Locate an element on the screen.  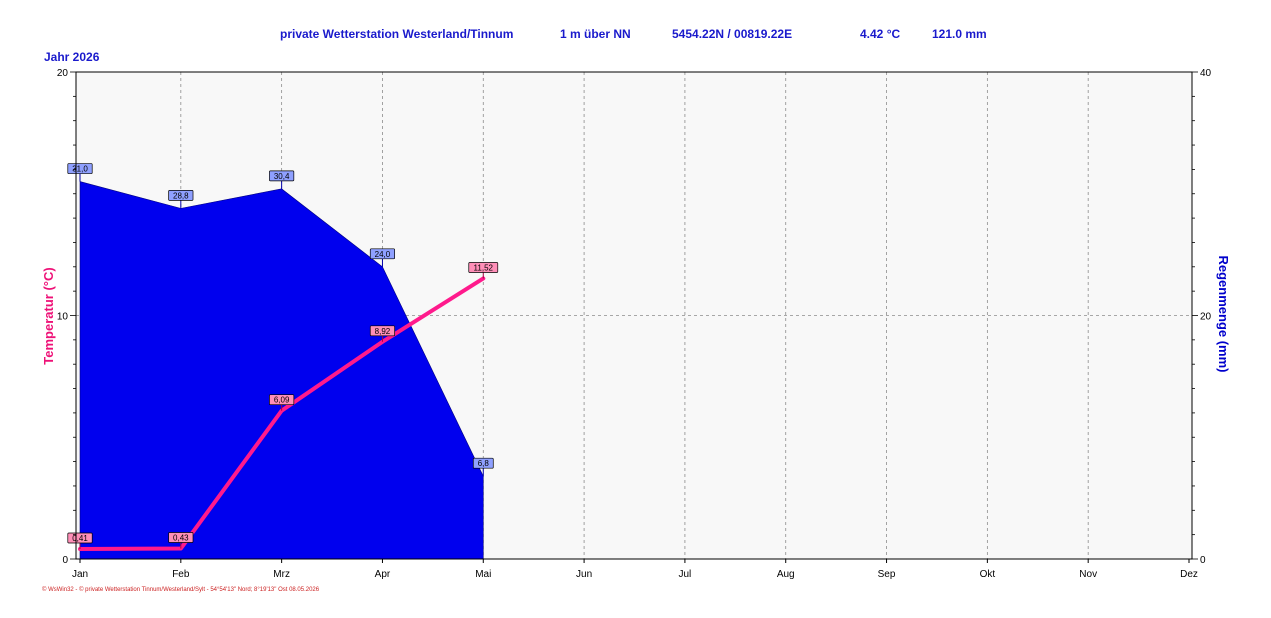
y-right-tick-label: 20 is located at coordinates (1206, 317).